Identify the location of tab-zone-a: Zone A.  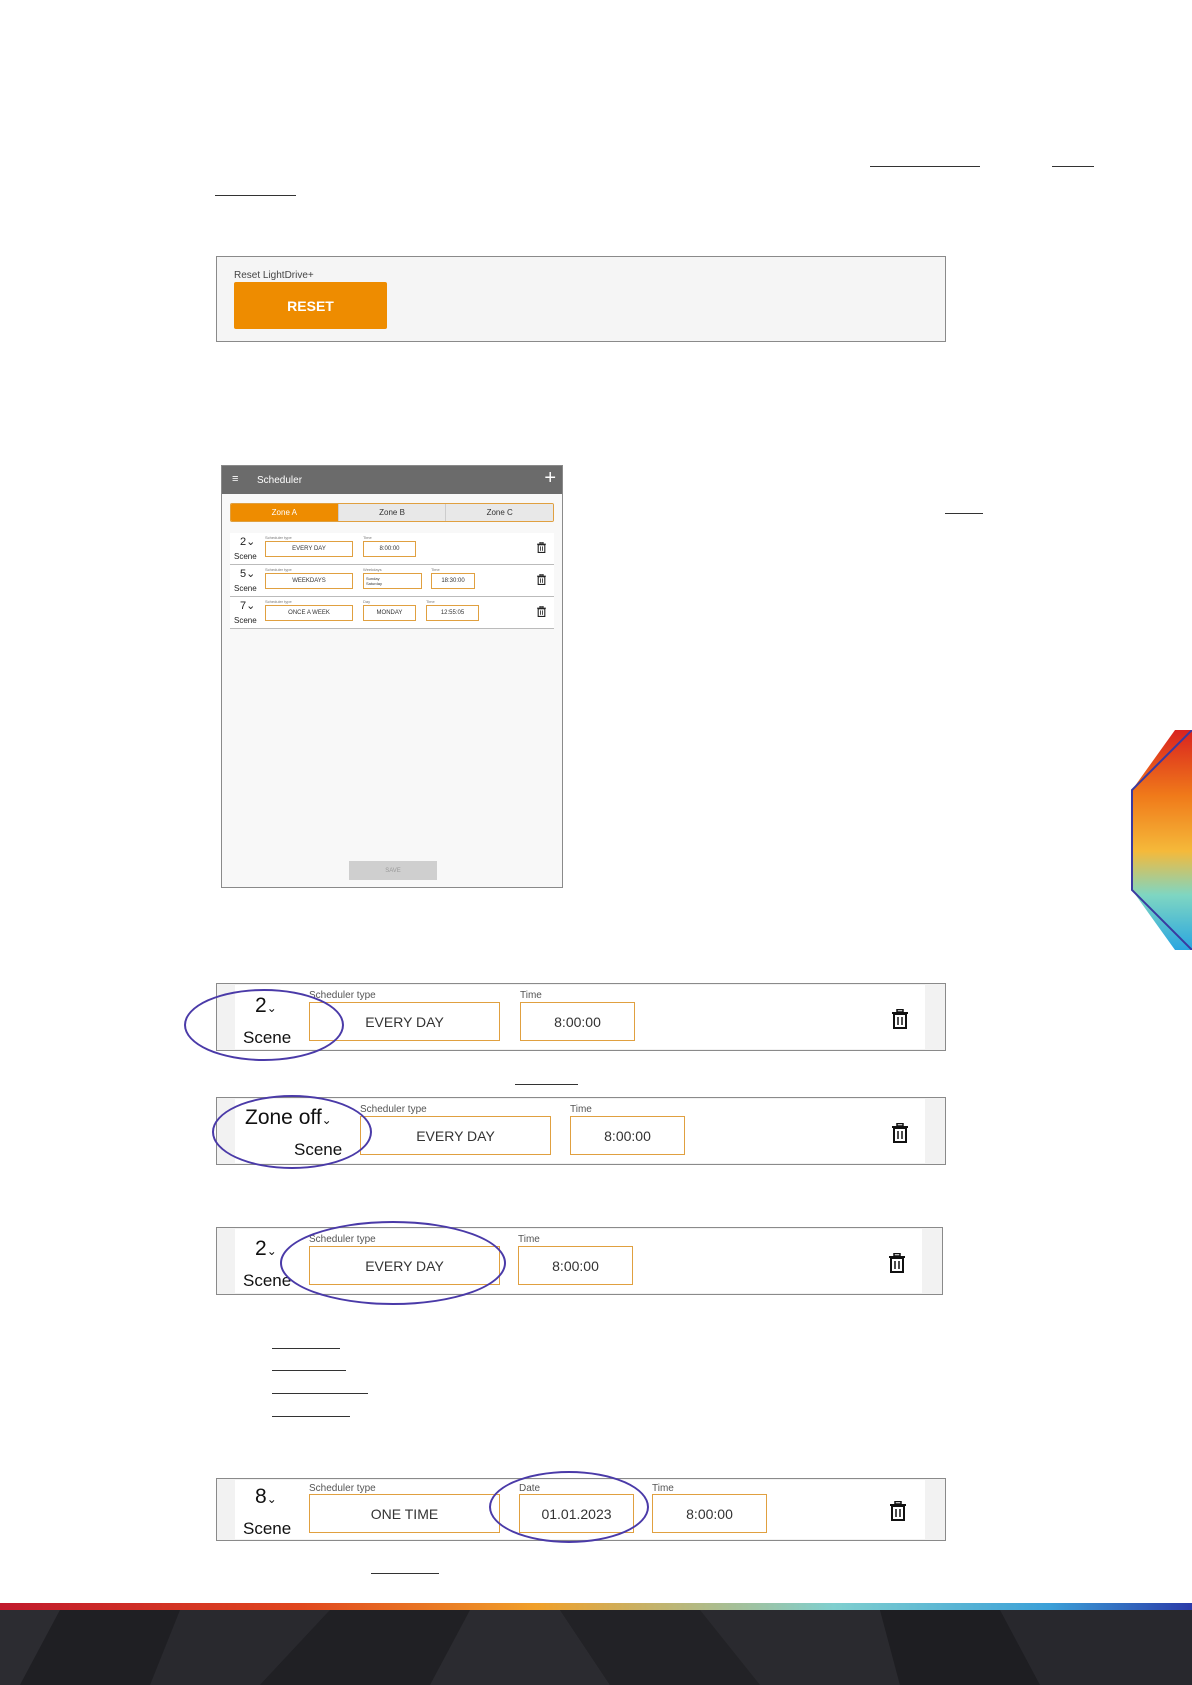
(285, 512).